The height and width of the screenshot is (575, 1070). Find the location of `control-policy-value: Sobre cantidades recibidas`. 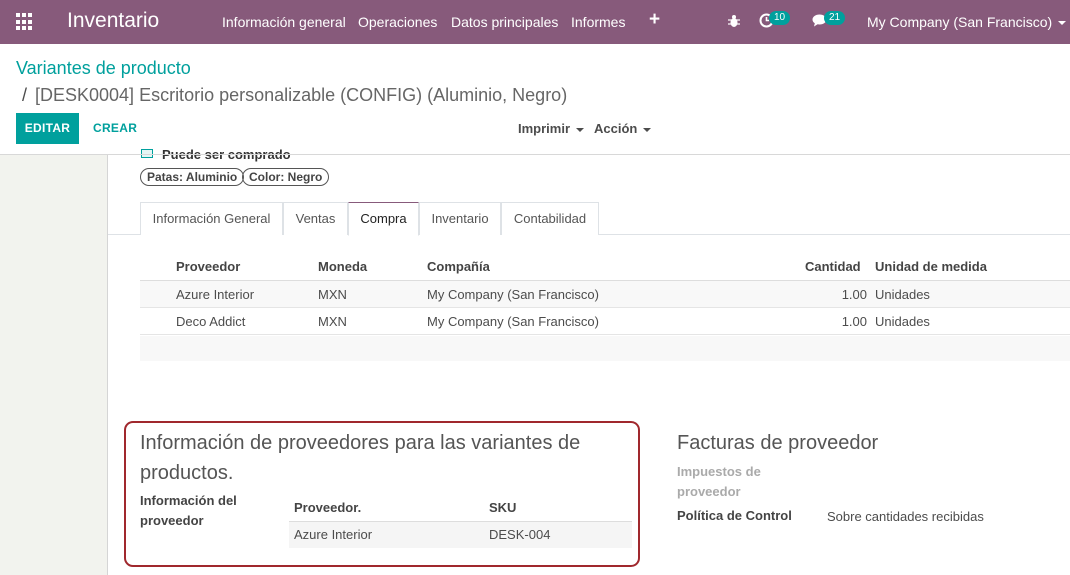

control-policy-value: Sobre cantidades recibidas is located at coordinates (905, 516).